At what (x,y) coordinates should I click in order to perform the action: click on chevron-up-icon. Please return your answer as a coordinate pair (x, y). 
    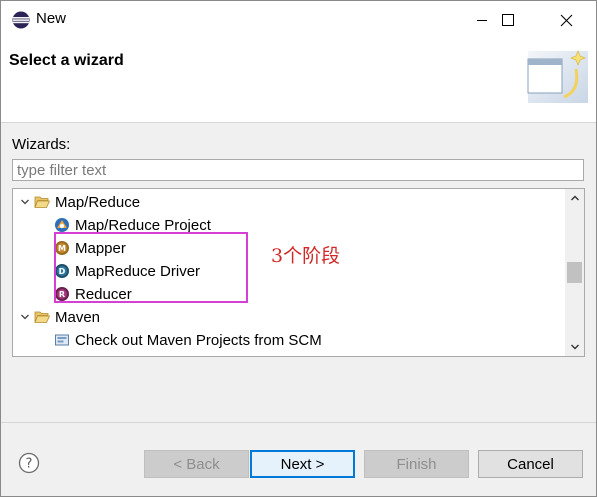
    Looking at the image, I should click on (574, 198).